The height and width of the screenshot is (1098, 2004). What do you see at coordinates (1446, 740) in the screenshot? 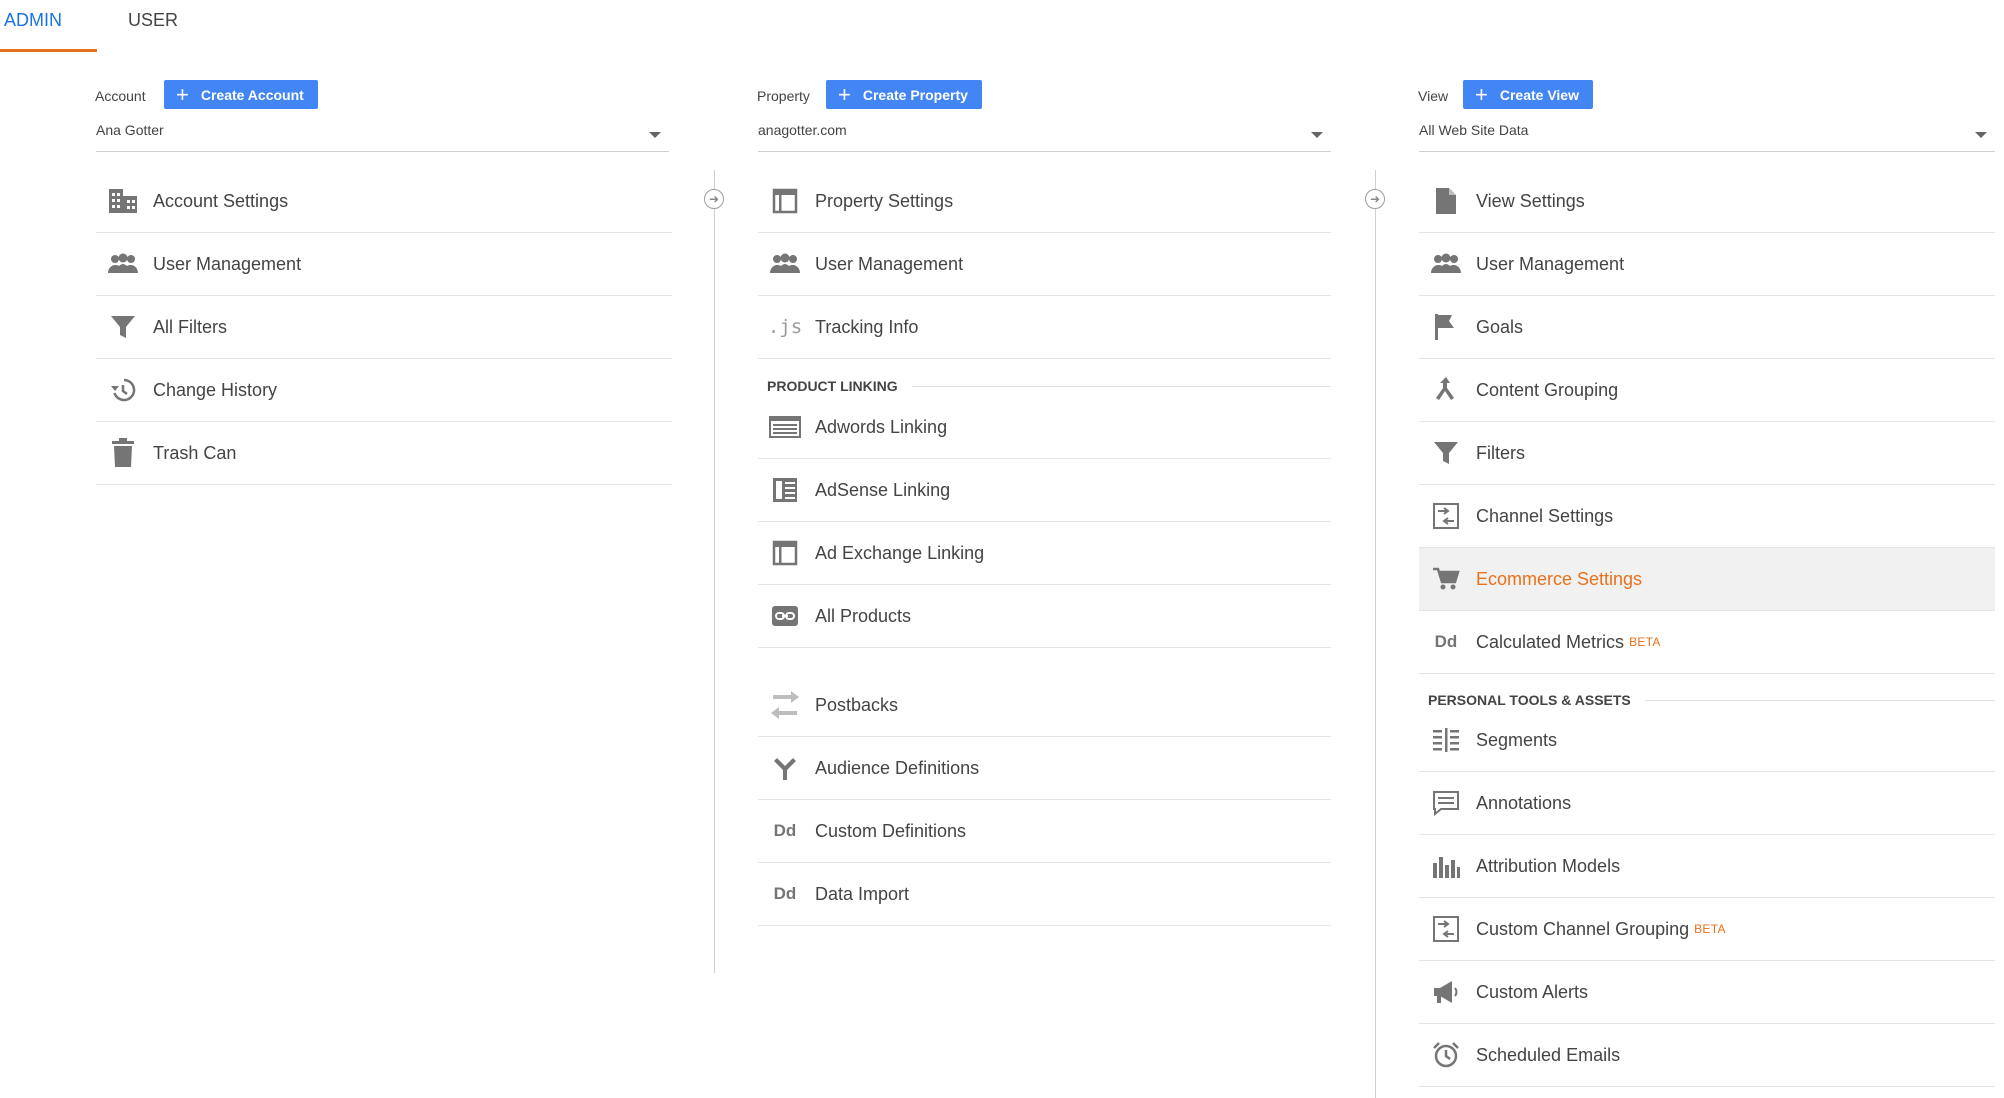
I see `segments-icon` at bounding box center [1446, 740].